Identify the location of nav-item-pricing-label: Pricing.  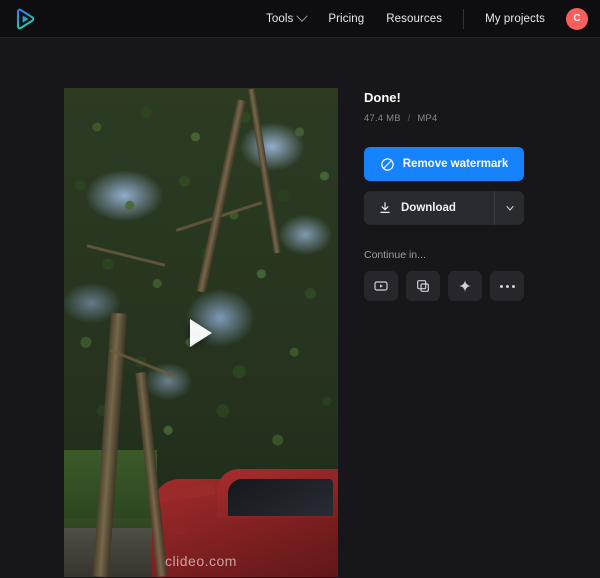
(346, 18).